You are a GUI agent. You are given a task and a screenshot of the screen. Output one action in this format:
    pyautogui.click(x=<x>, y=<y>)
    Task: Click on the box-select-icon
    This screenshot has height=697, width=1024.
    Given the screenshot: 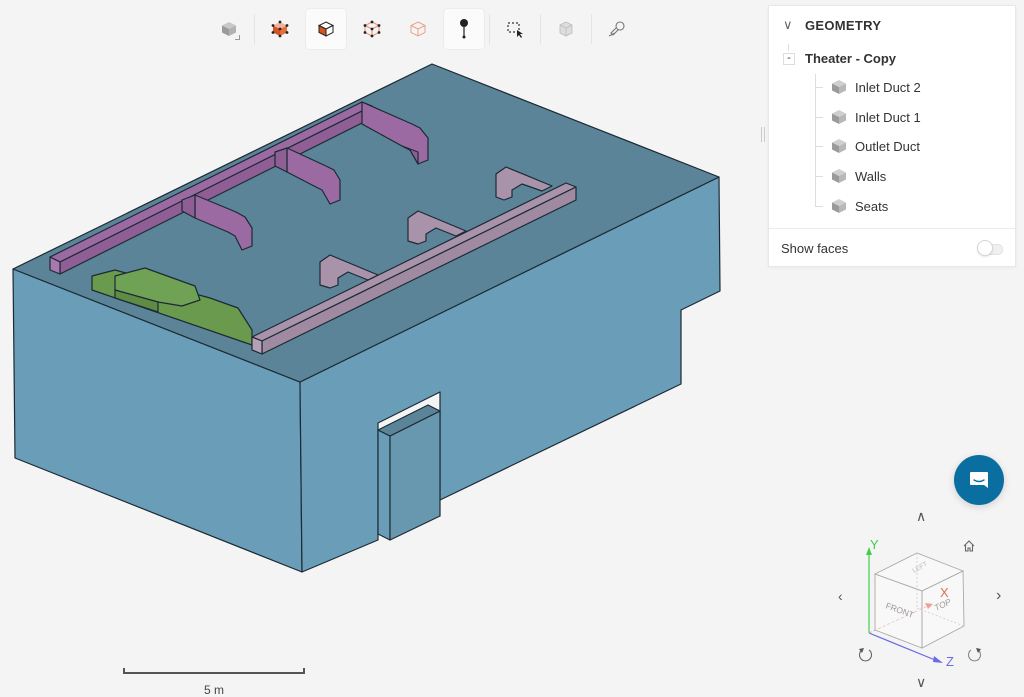 What is the action you would take?
    pyautogui.click(x=515, y=30)
    